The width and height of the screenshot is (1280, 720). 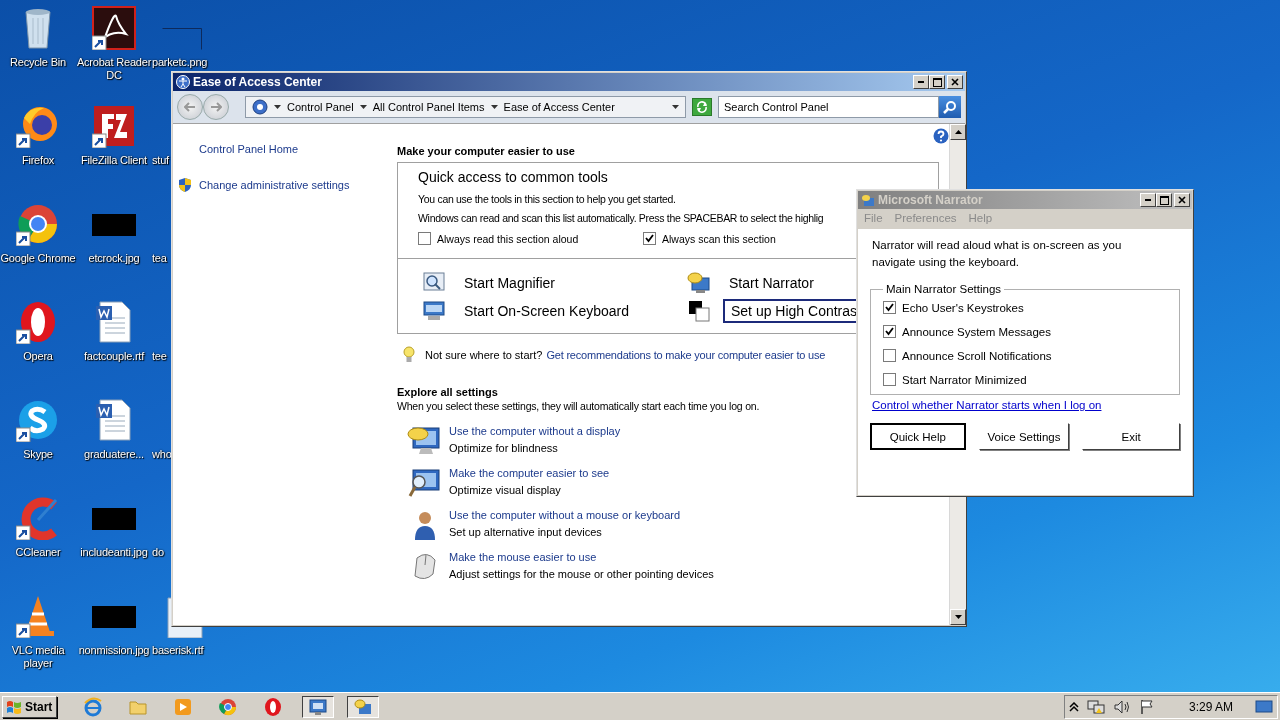 What do you see at coordinates (228, 706) in the screenshot?
I see `chrome-icon` at bounding box center [228, 706].